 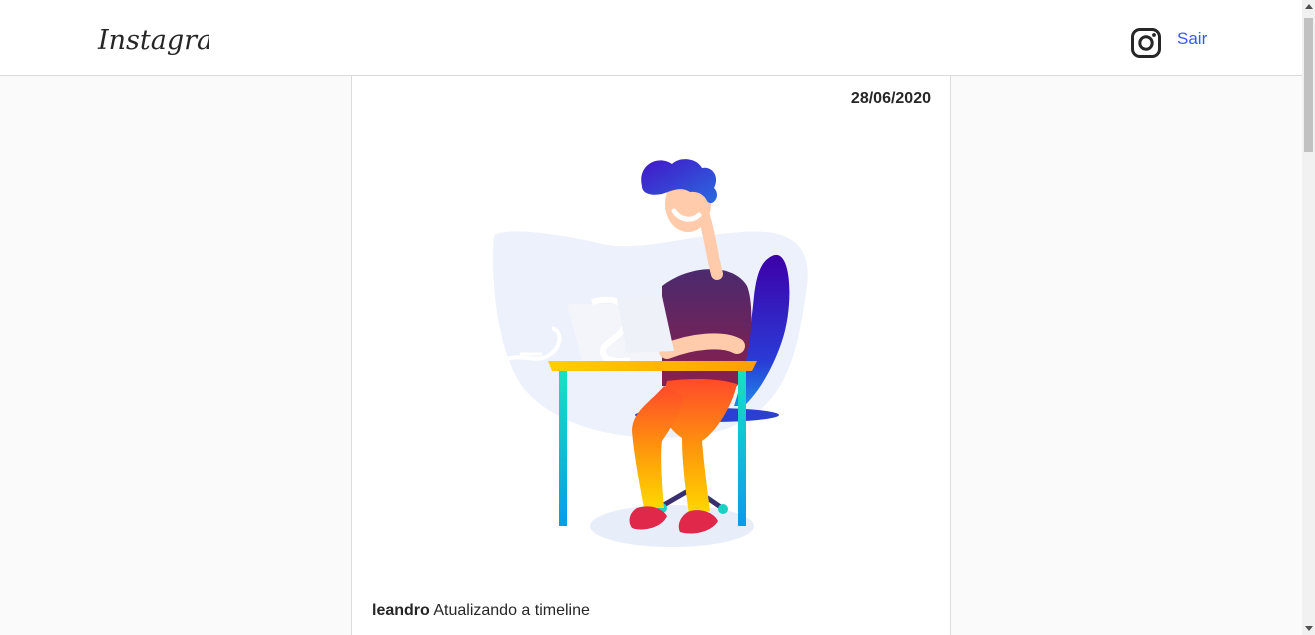 I want to click on post-caption: leandro Atualizando a timeline, so click(x=481, y=611).